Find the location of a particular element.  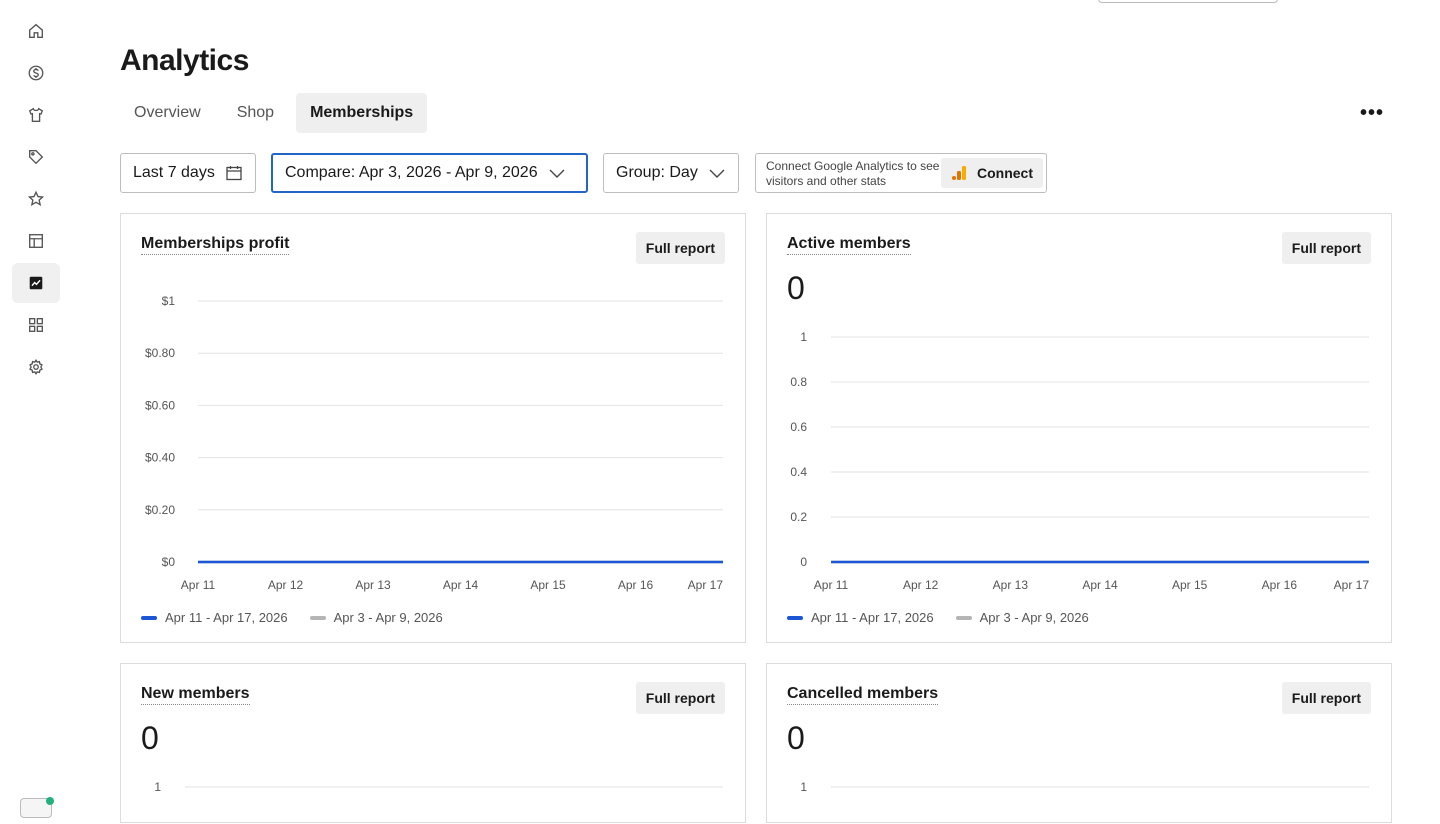

cancelled-members-chart: 1 is located at coordinates (1084, 787).